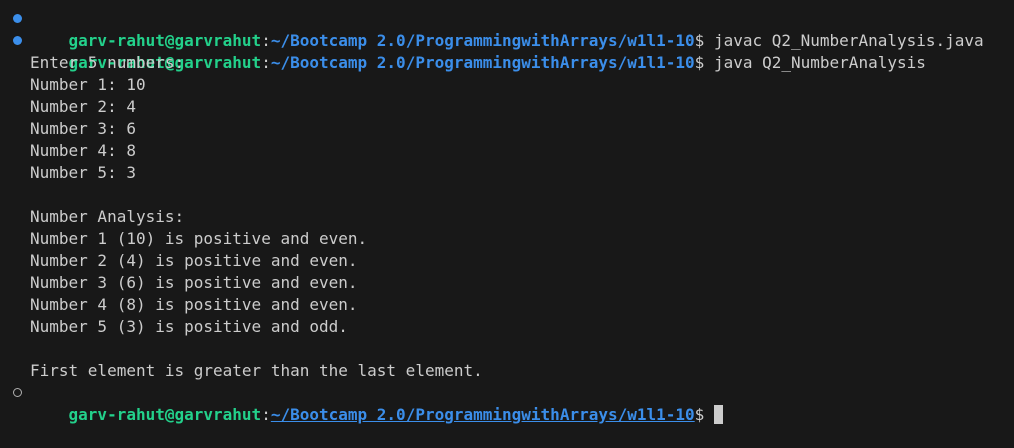 The image size is (1014, 448). Describe the element at coordinates (83, 172) in the screenshot. I see `output-line: Number 5: 3` at that location.